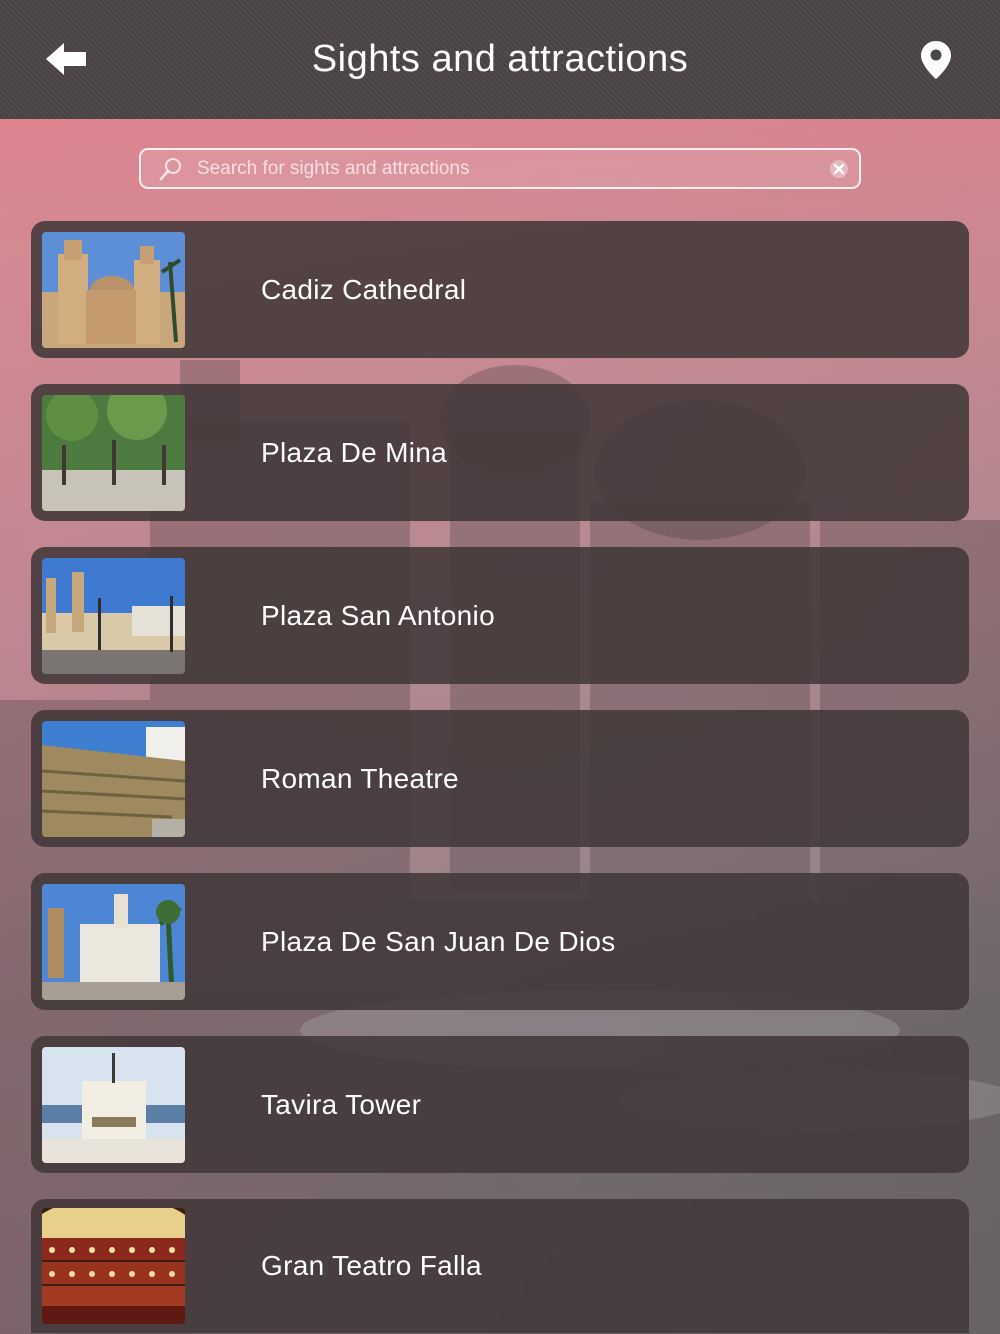 This screenshot has height=1334, width=1000. What do you see at coordinates (500, 1266) in the screenshot?
I see `list-item-gran-teatro-falla: Gran Teatro Falla` at bounding box center [500, 1266].